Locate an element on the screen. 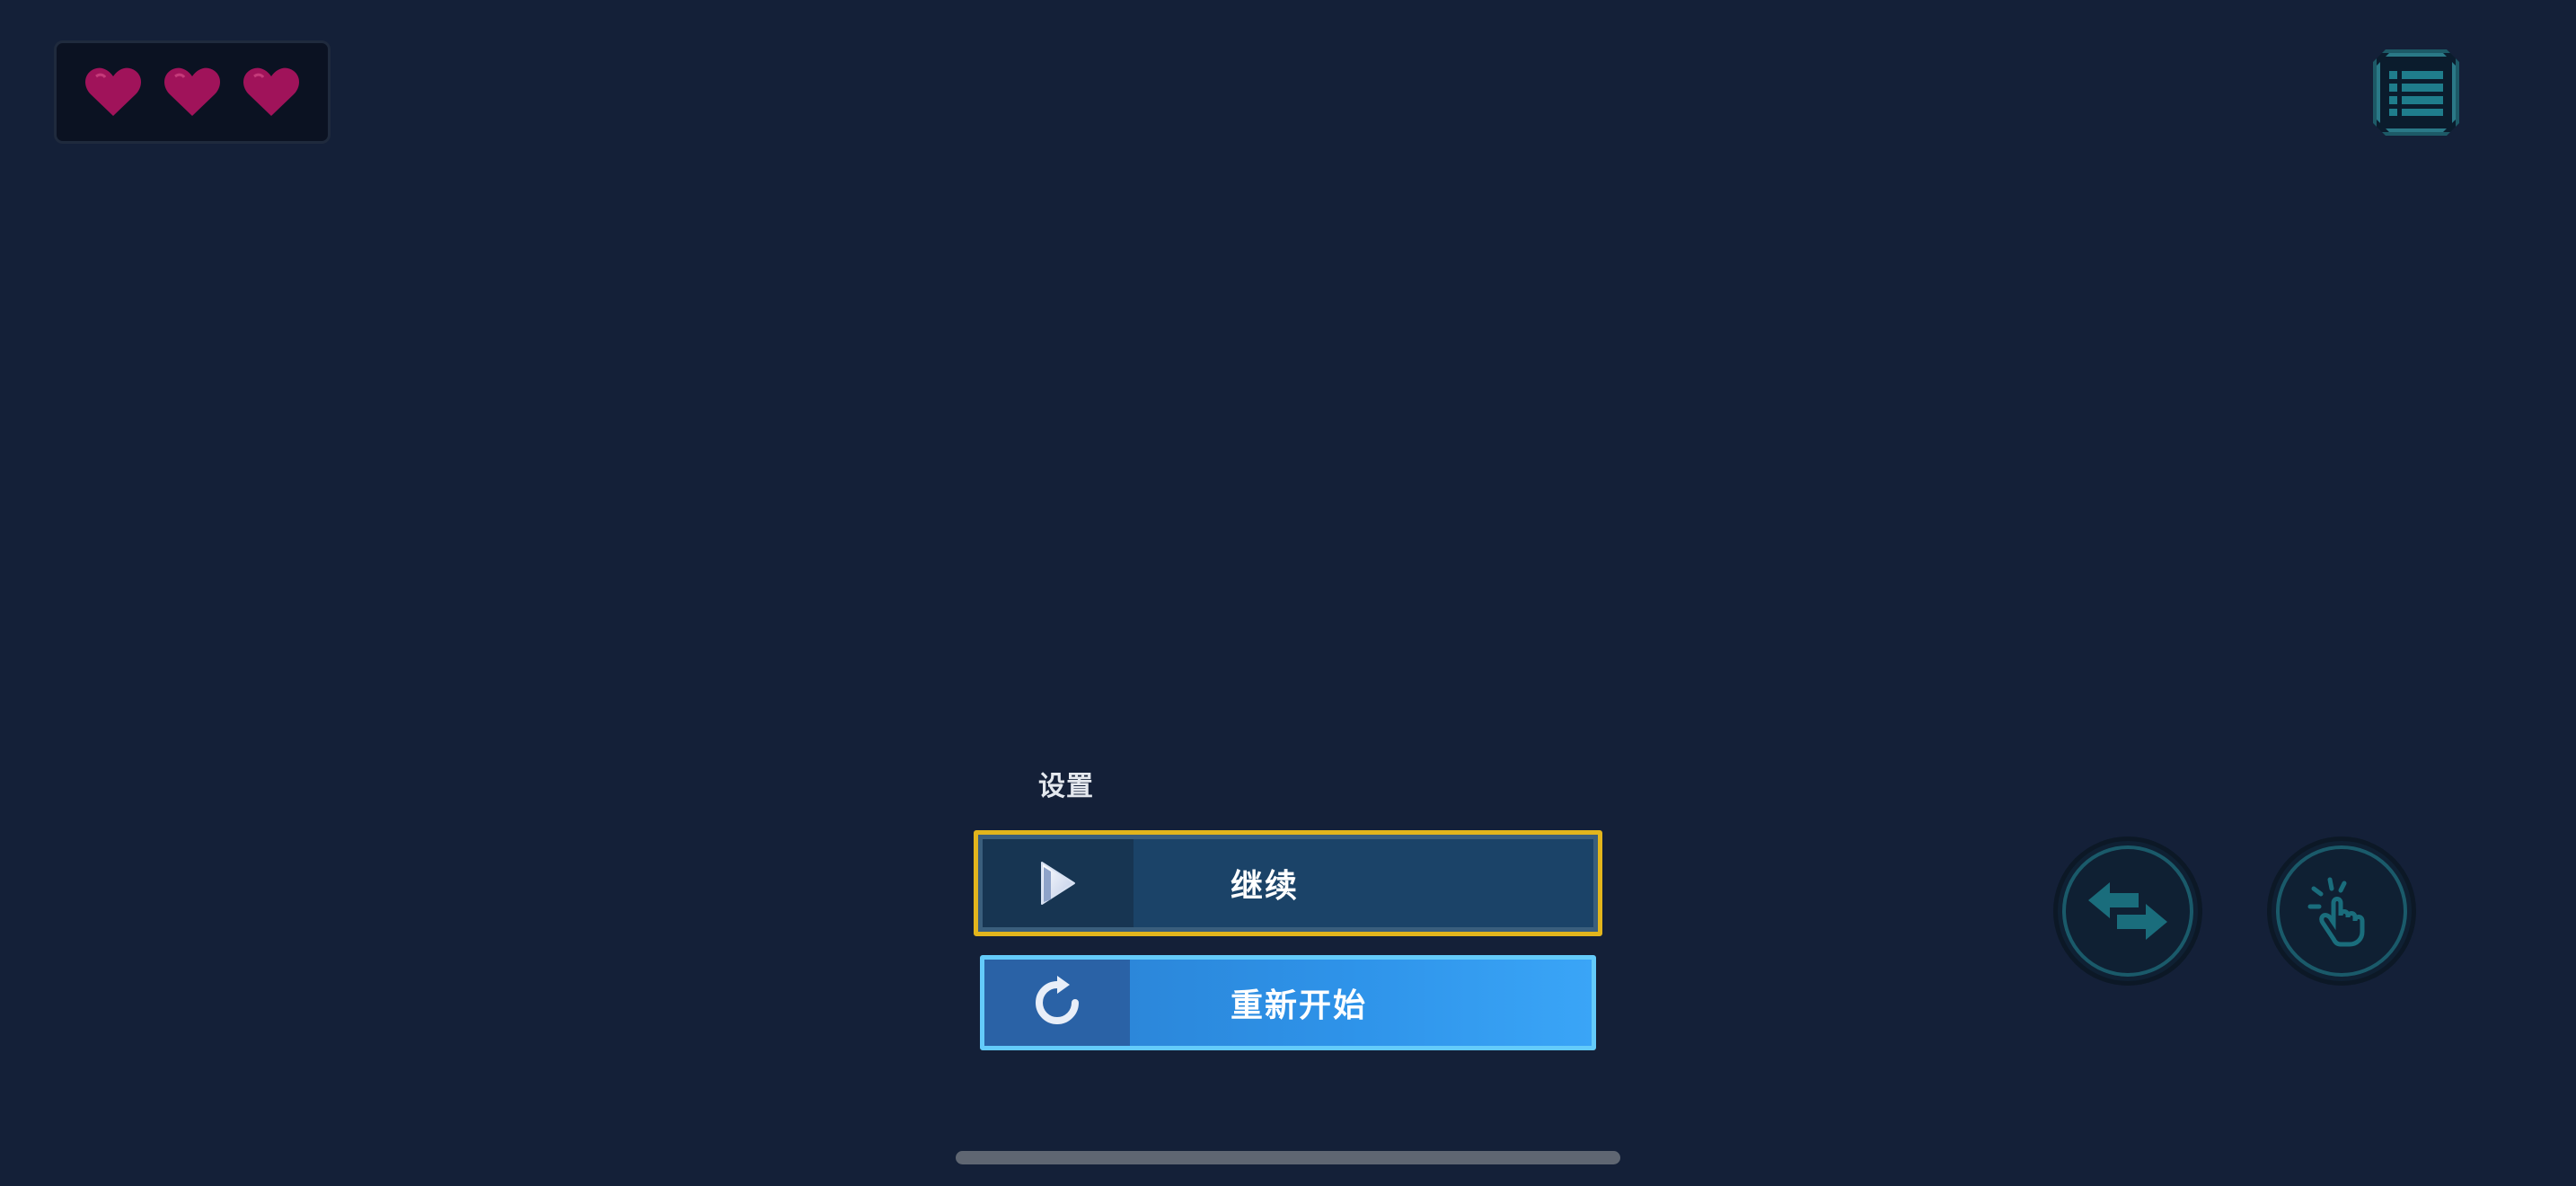 The image size is (2576, 1186). swap-button is located at coordinates (2127, 911).